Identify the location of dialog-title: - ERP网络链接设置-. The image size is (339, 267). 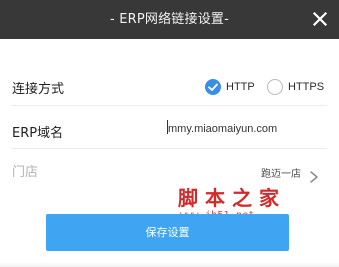
(169, 19).